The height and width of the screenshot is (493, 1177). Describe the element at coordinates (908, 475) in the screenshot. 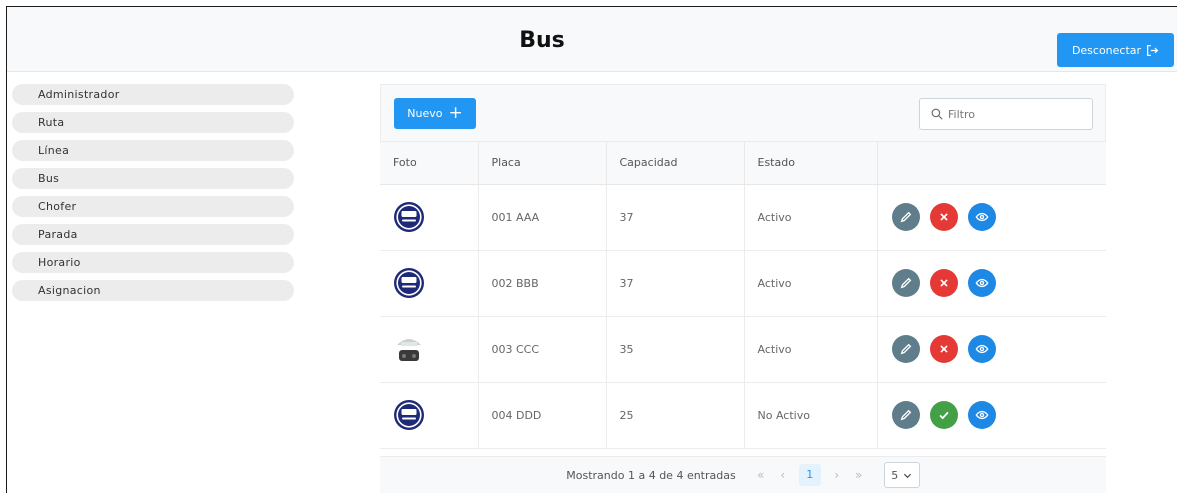

I see `chevron-down-icon` at that location.